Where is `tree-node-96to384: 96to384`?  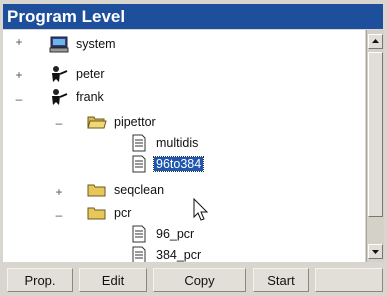
tree-node-96to384: 96to384 is located at coordinates (167, 164).